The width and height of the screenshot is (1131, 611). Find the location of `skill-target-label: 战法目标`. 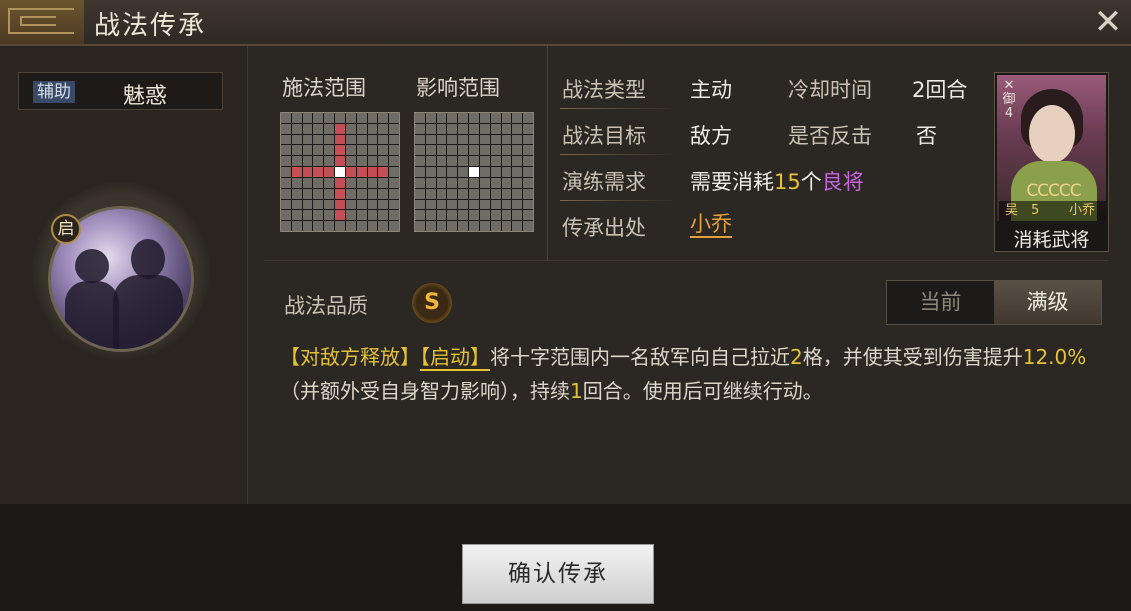

skill-target-label: 战法目标 is located at coordinates (604, 136).